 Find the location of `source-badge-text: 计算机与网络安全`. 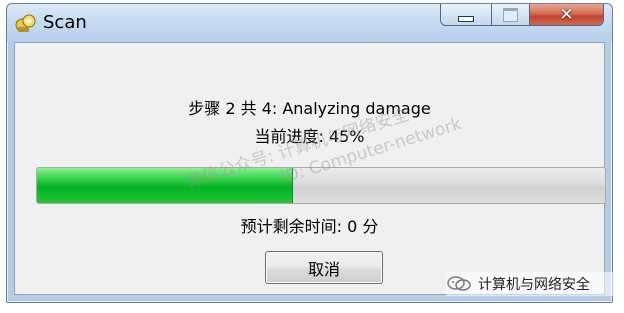

source-badge-text: 计算机与网络安全 is located at coordinates (534, 285).